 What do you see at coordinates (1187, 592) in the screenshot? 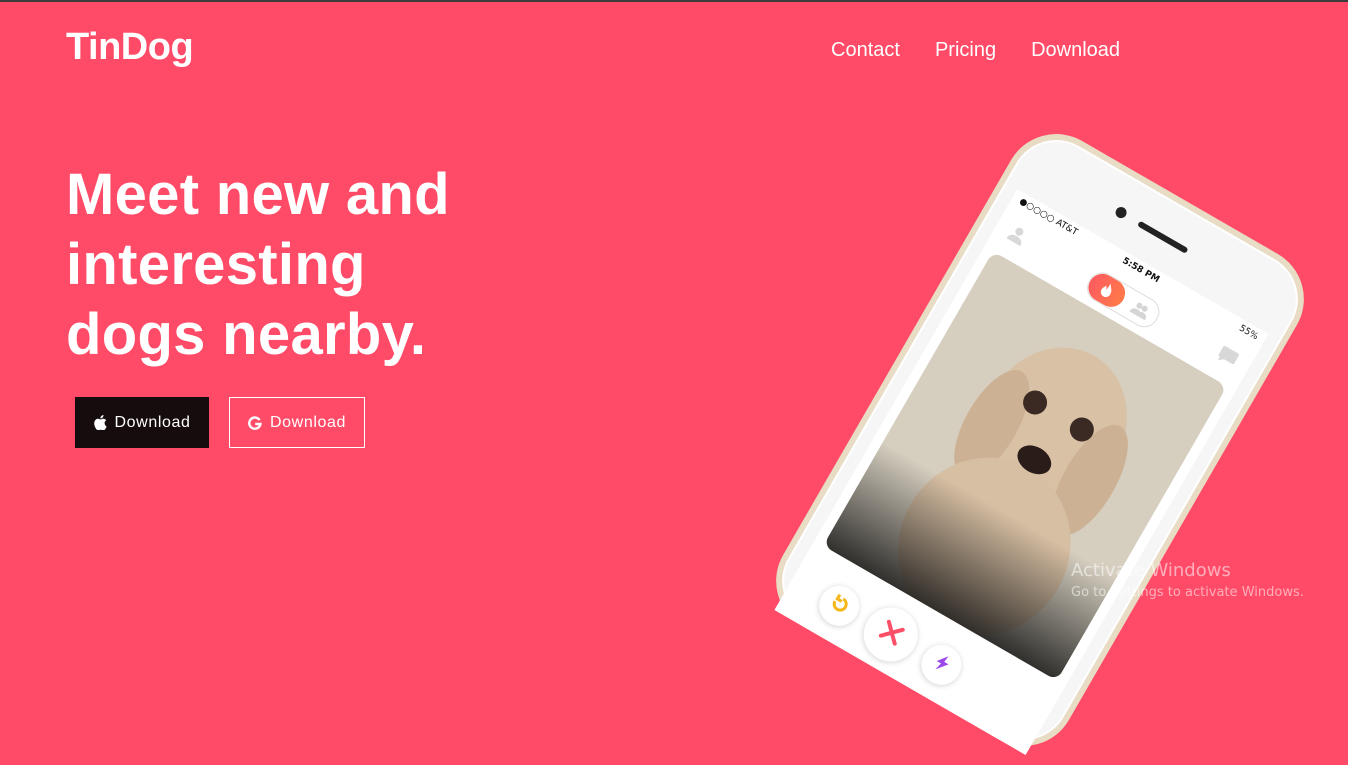
I see `watermark-subtitle: Go to Settings to activate Windows.` at bounding box center [1187, 592].